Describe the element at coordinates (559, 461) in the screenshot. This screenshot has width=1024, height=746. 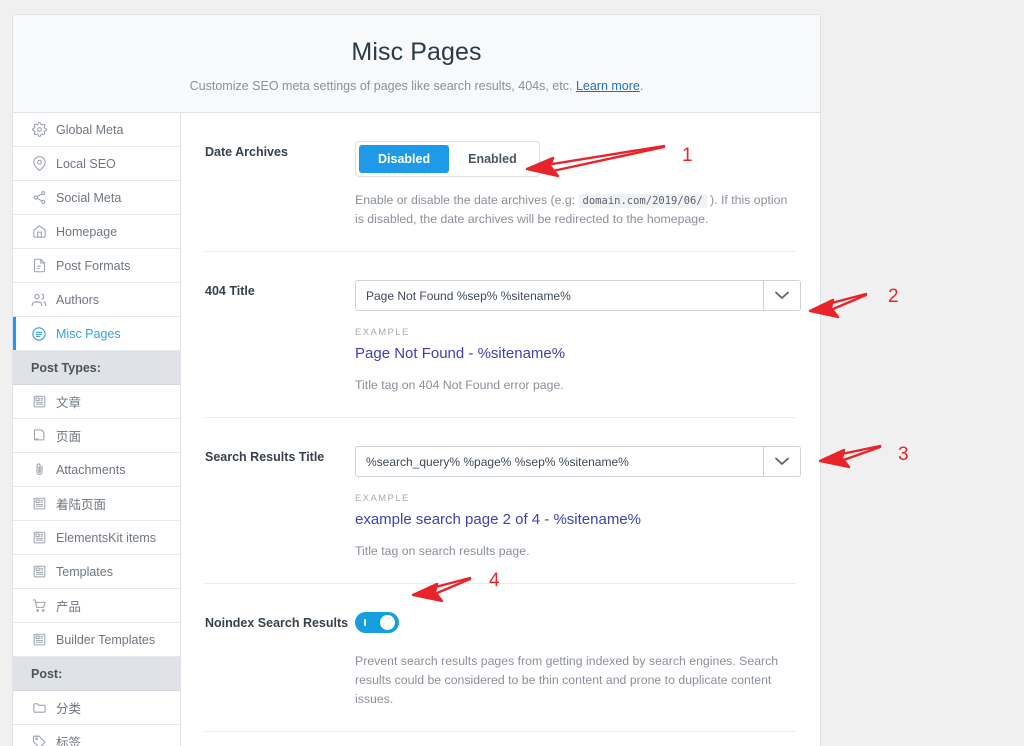
I see `search-results-title-input: %search_query% %page% %sep% %sitename%` at that location.